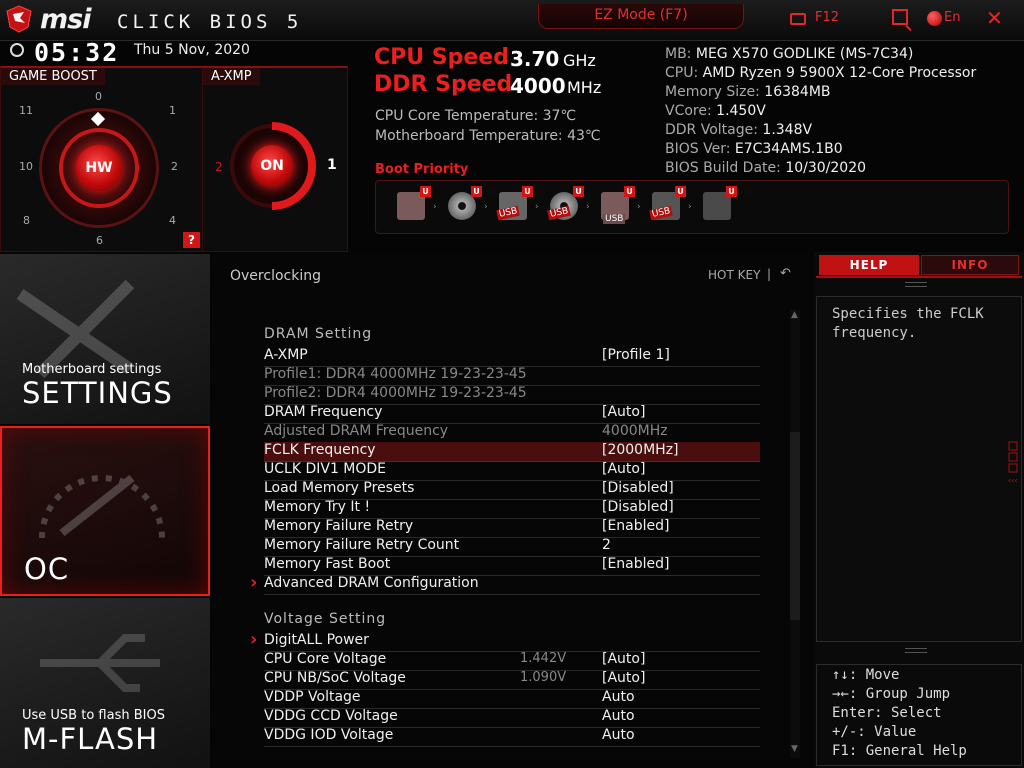  What do you see at coordinates (614, 219) in the screenshot?
I see `usb-tag: USB` at bounding box center [614, 219].